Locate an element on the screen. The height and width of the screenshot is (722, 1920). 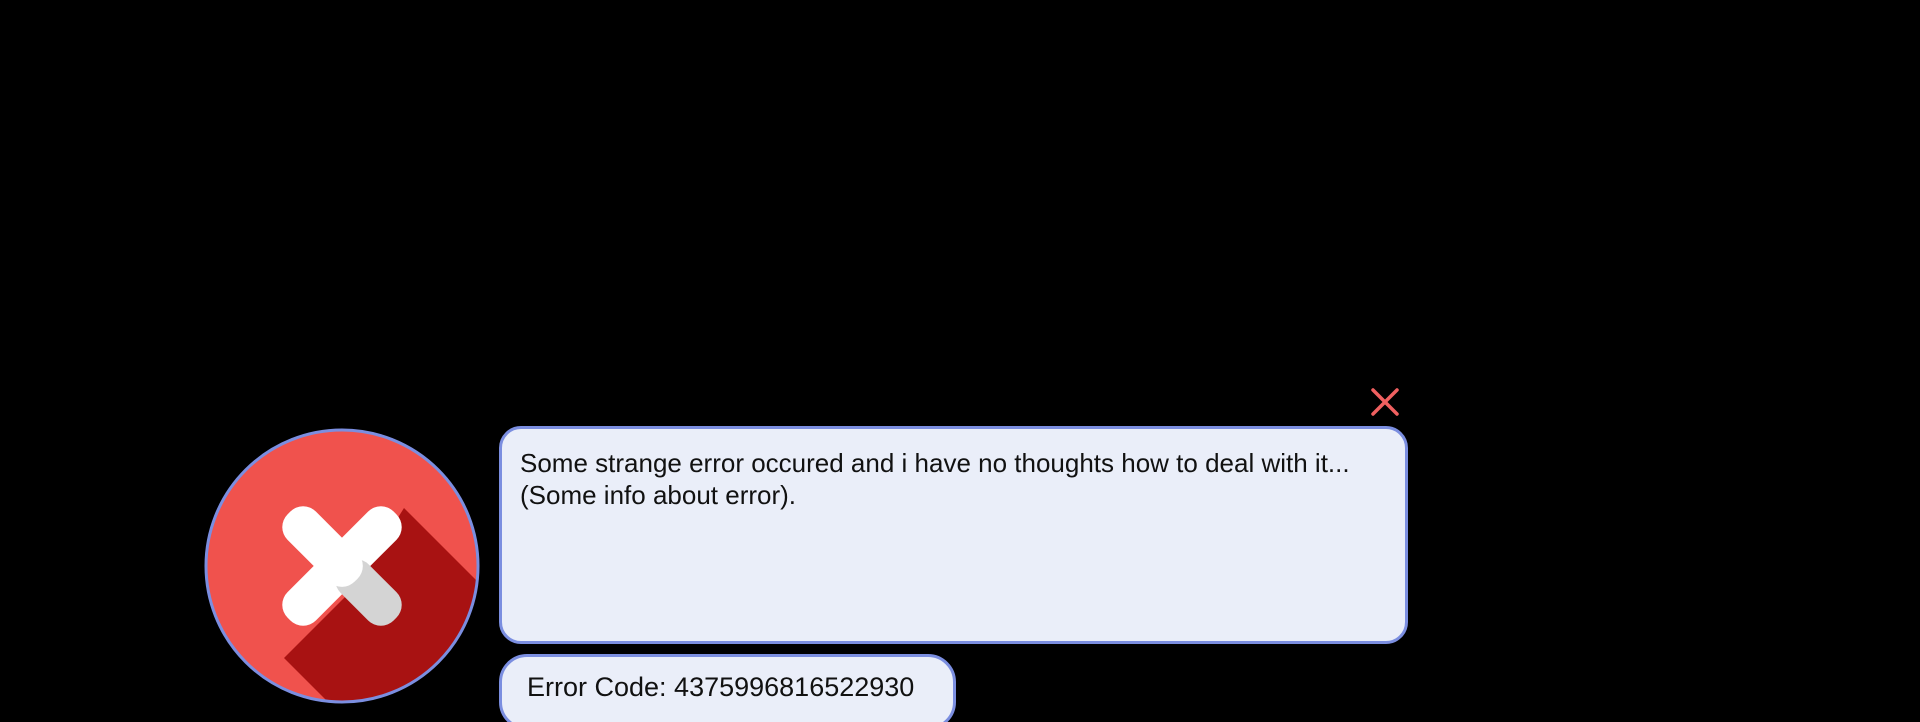
error-code-panel: Error Code: 4375996816522930 is located at coordinates (727, 688).